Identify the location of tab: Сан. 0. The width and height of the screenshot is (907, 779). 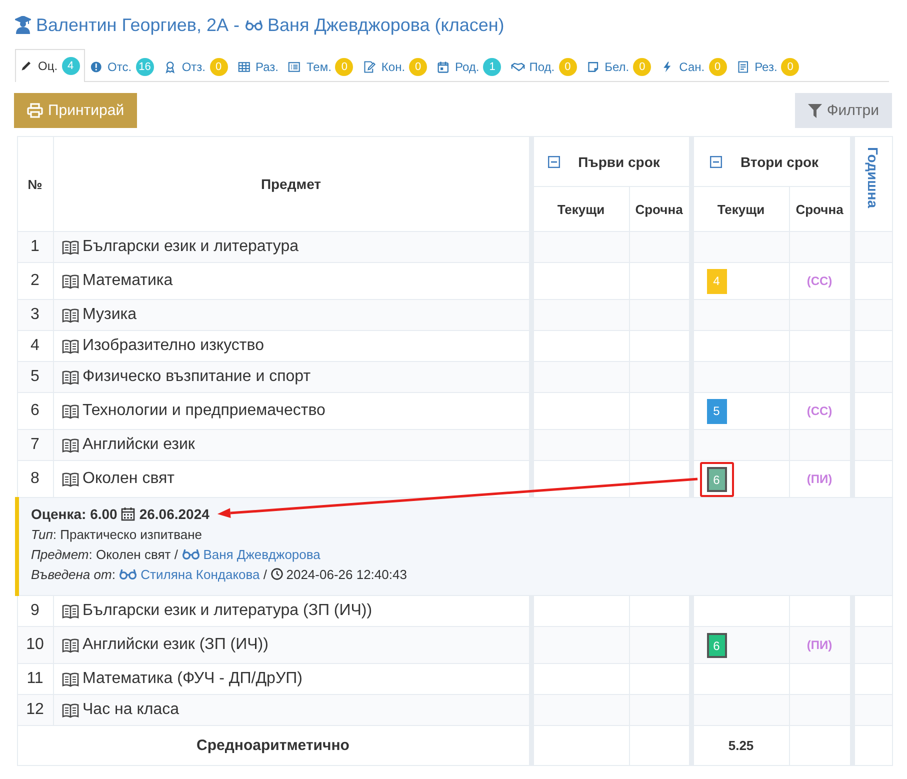
(694, 66).